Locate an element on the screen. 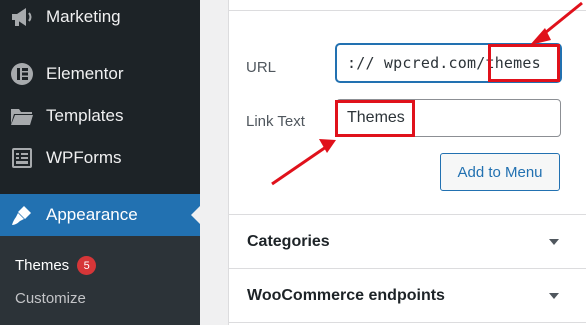 This screenshot has height=325, width=586. accordion-title: WooCommerce endpoints is located at coordinates (346, 295).